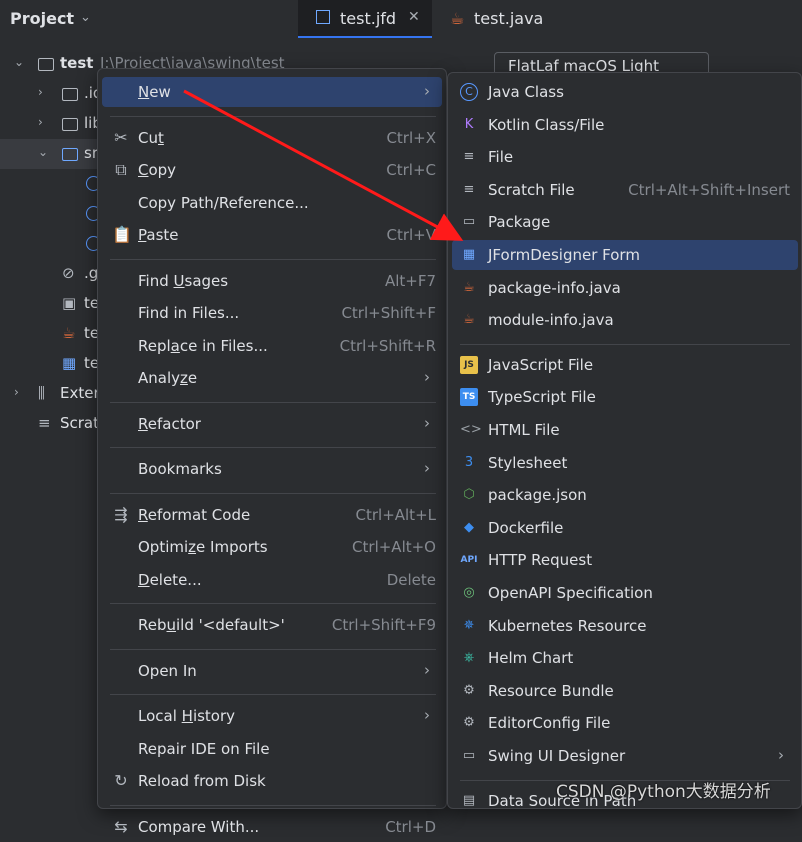  I want to click on kotlin-icon: K, so click(469, 124).